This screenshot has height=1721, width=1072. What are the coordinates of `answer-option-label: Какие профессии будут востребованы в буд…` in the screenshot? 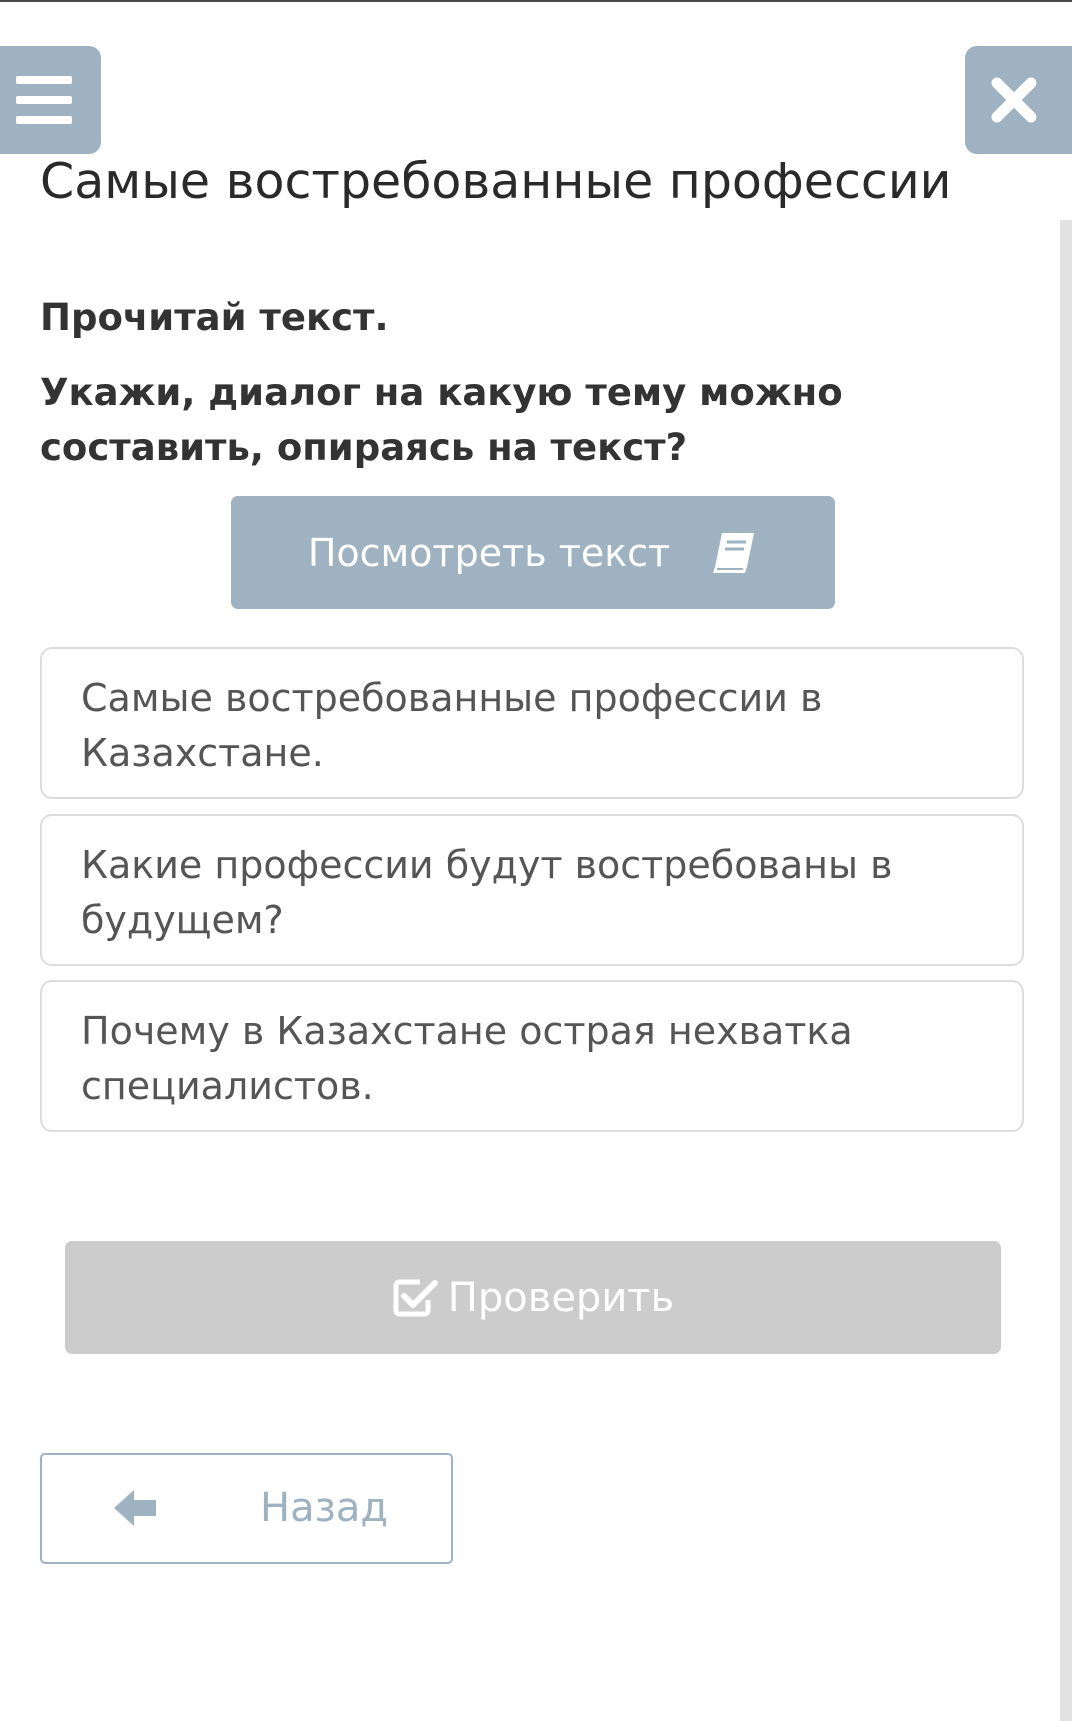 It's located at (487, 892).